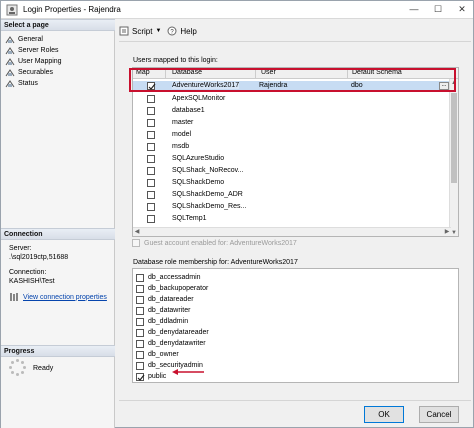 Image resolution: width=474 pixels, height=428 pixels. What do you see at coordinates (58, 234) in the screenshot?
I see `connection-header: Connection` at bounding box center [58, 234].